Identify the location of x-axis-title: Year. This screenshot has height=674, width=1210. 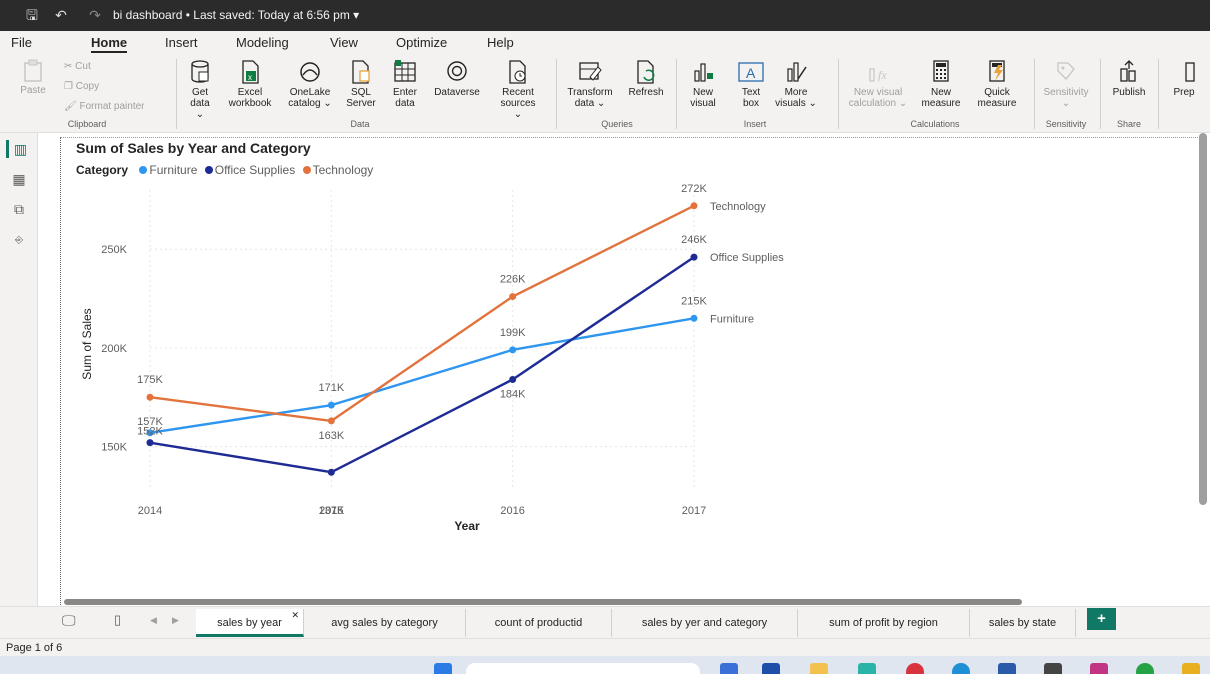
(467, 526).